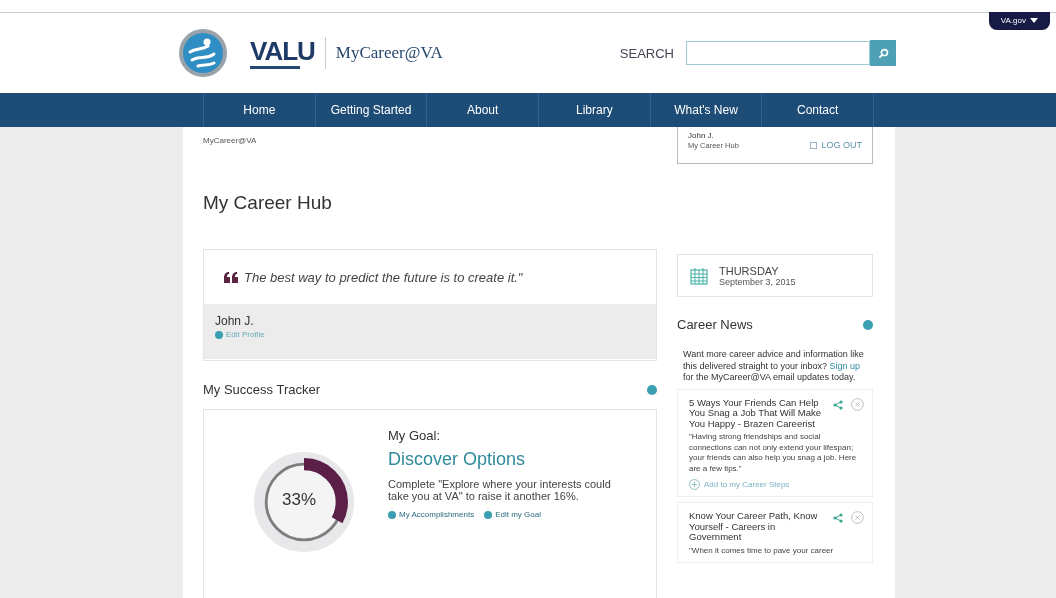 This screenshot has height=598, width=1056. I want to click on search-button, so click(883, 53).